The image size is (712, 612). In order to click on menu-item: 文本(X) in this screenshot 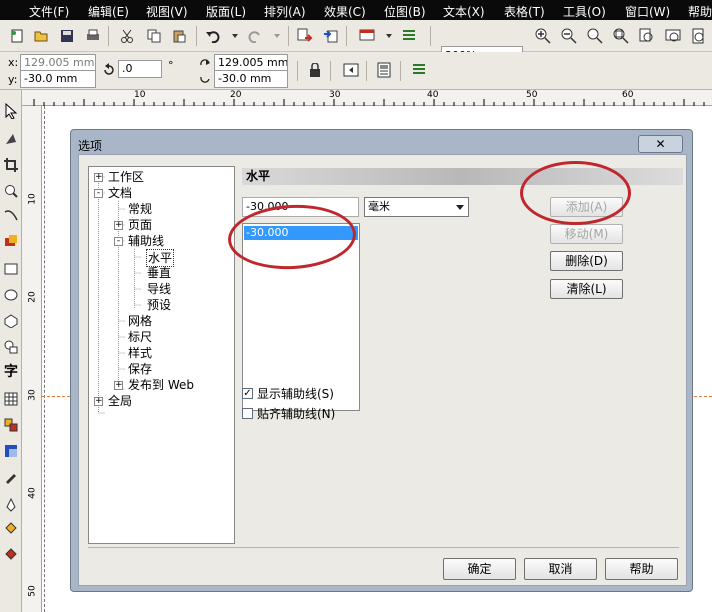, I will do `click(464, 11)`.